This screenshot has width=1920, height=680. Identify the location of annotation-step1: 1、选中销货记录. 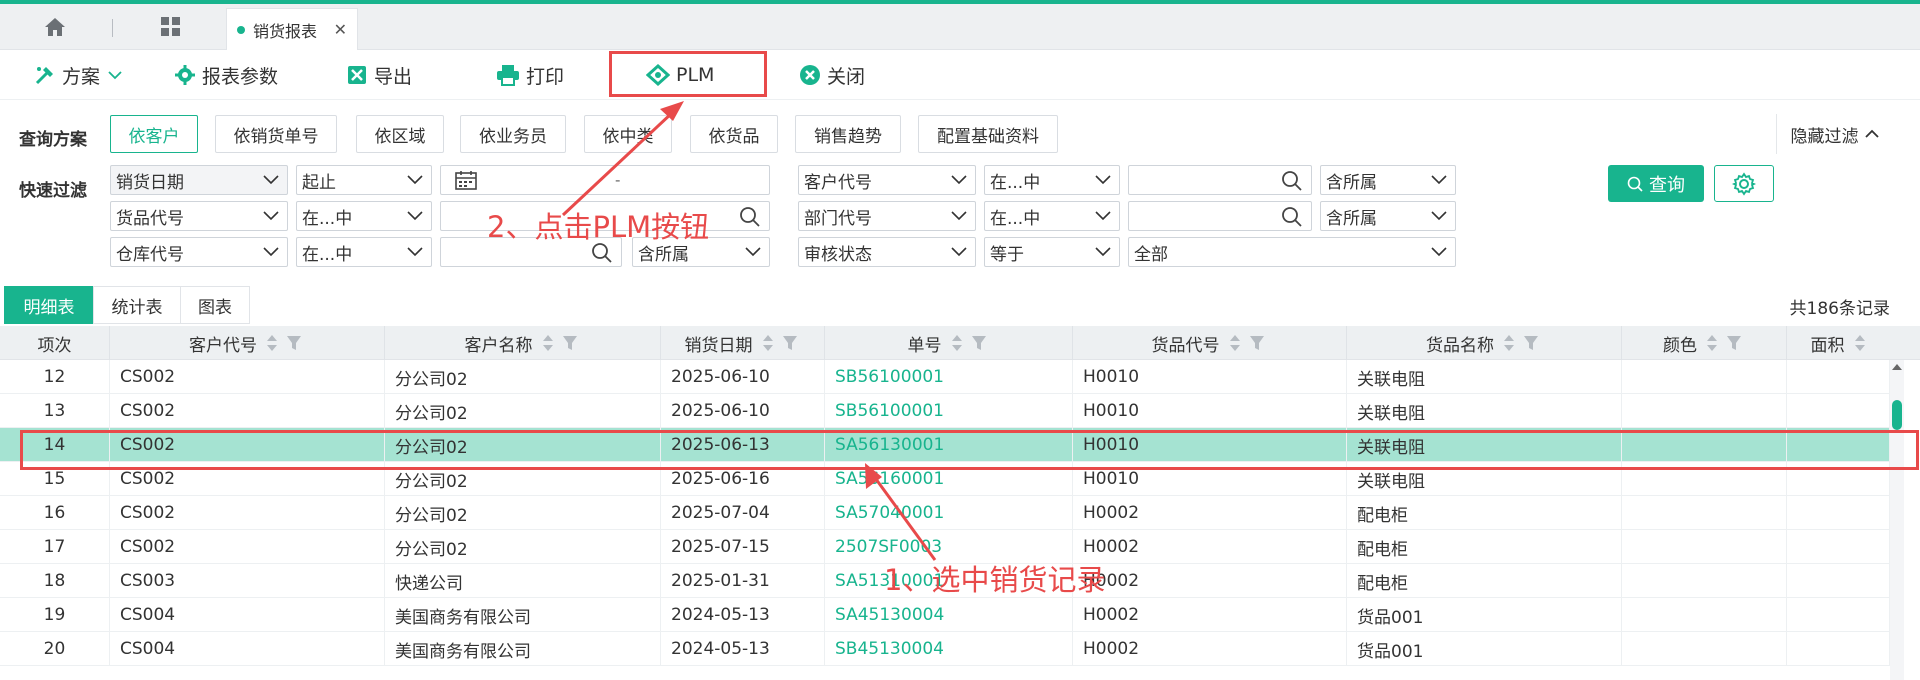
(995, 580).